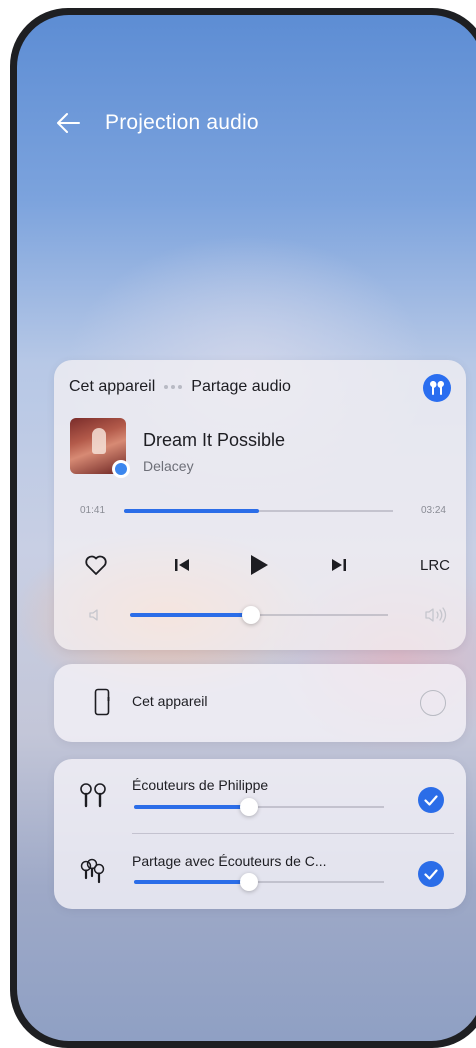 The width and height of the screenshot is (476, 1048). What do you see at coordinates (251, 615) in the screenshot?
I see `volume-thumb` at bounding box center [251, 615].